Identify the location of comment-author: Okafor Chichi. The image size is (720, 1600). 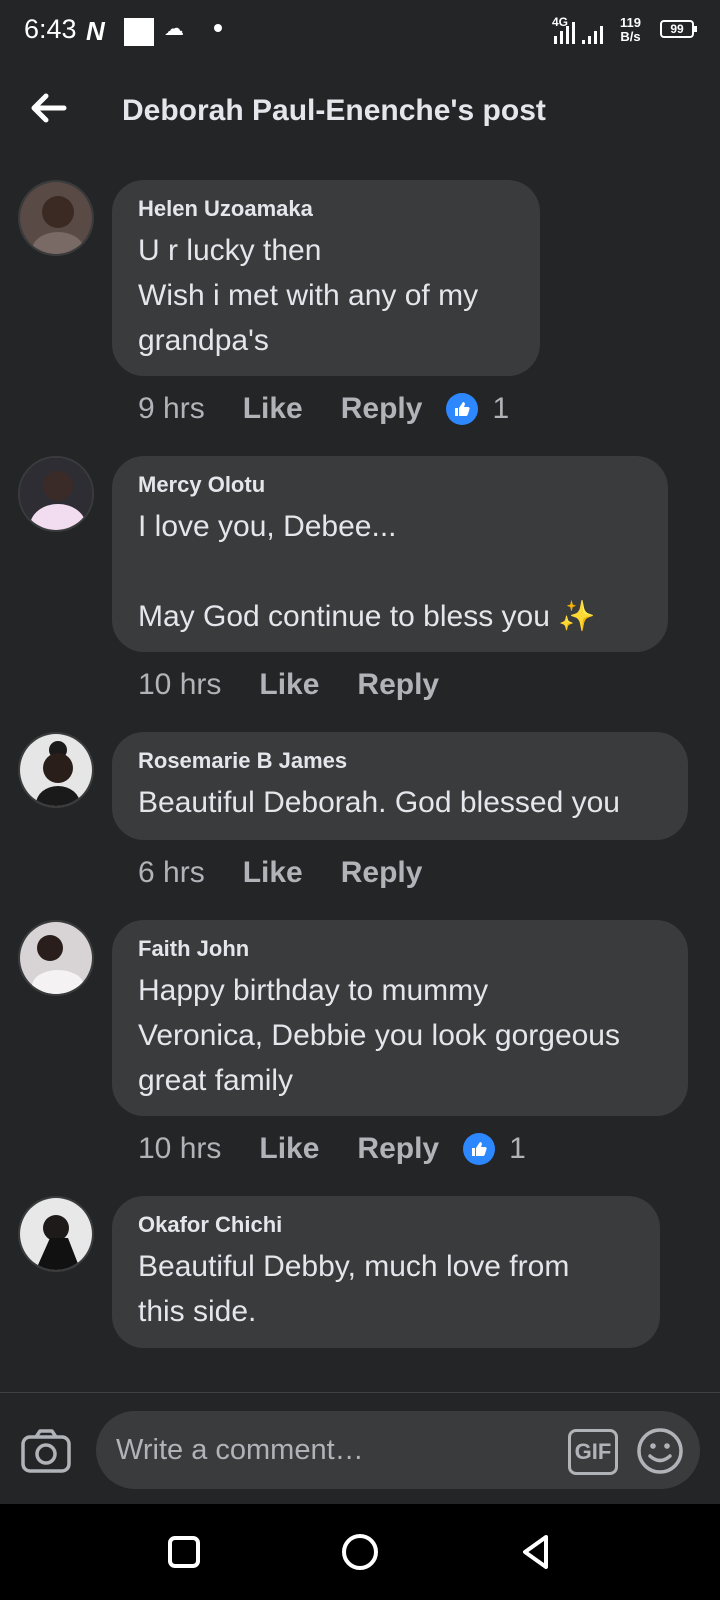
(386, 1225).